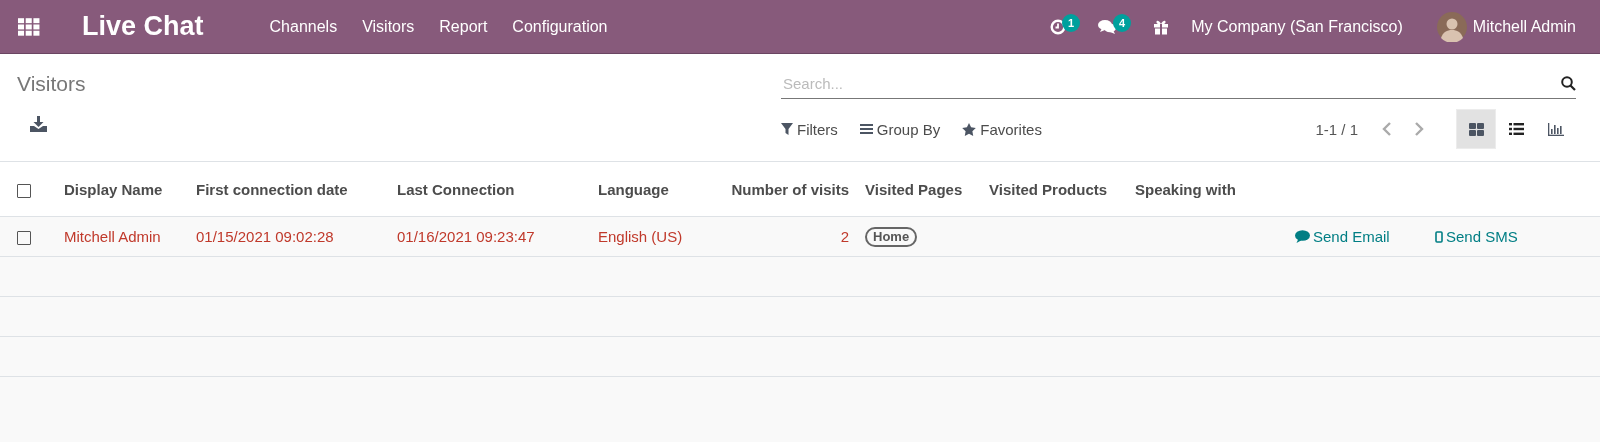 Image resolution: width=1600 pixels, height=442 pixels. I want to click on mobile-phone-icon, so click(1439, 236).